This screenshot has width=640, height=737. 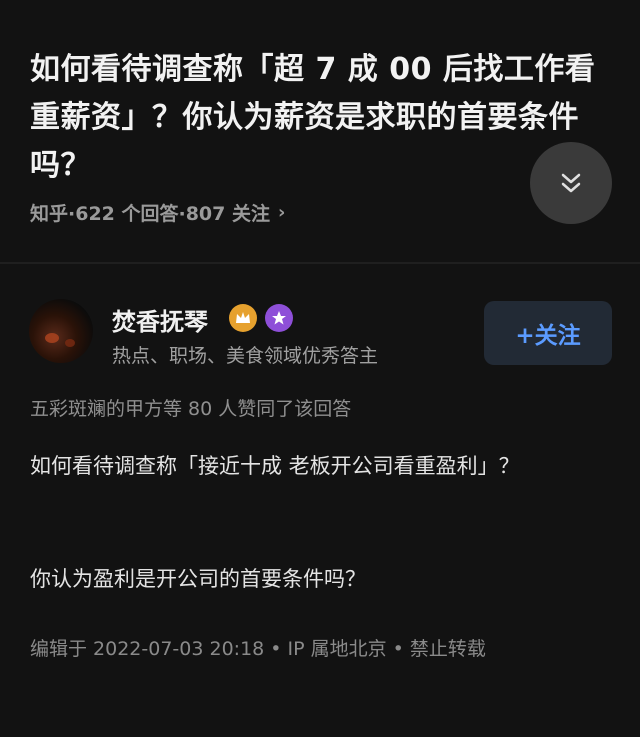 I want to click on crown-icon, so click(x=243, y=317).